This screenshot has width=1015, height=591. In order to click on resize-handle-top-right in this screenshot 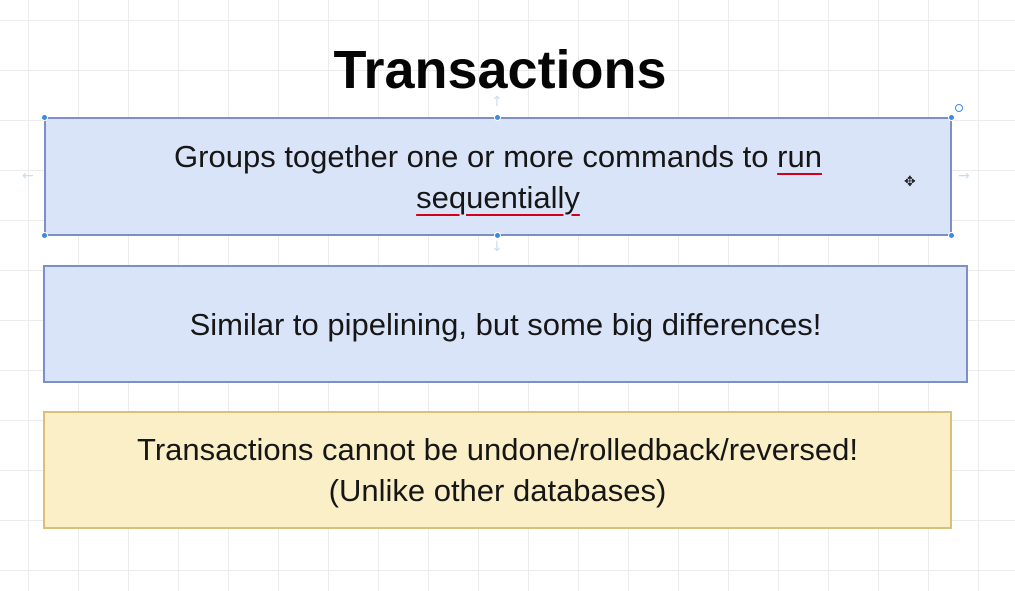, I will do `click(951, 117)`.